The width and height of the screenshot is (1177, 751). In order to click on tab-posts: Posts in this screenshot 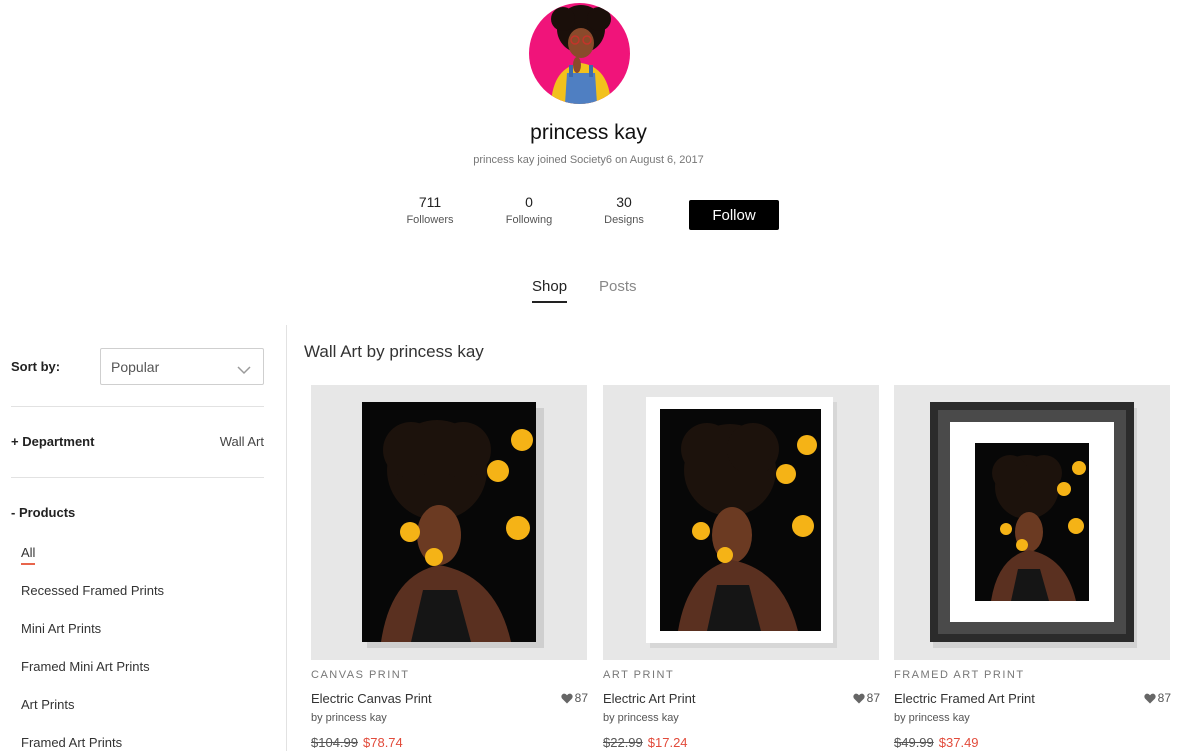, I will do `click(618, 289)`.